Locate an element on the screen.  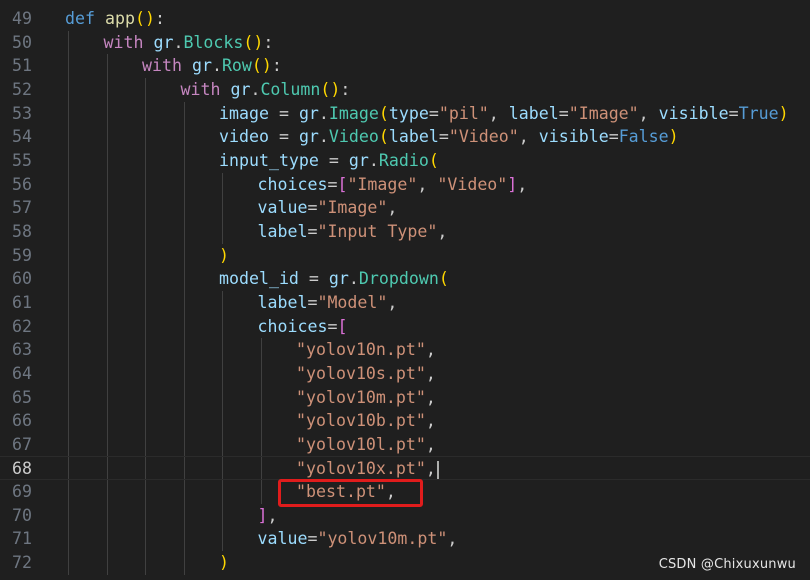
code-line: 57 value="Image", is located at coordinates (405, 208).